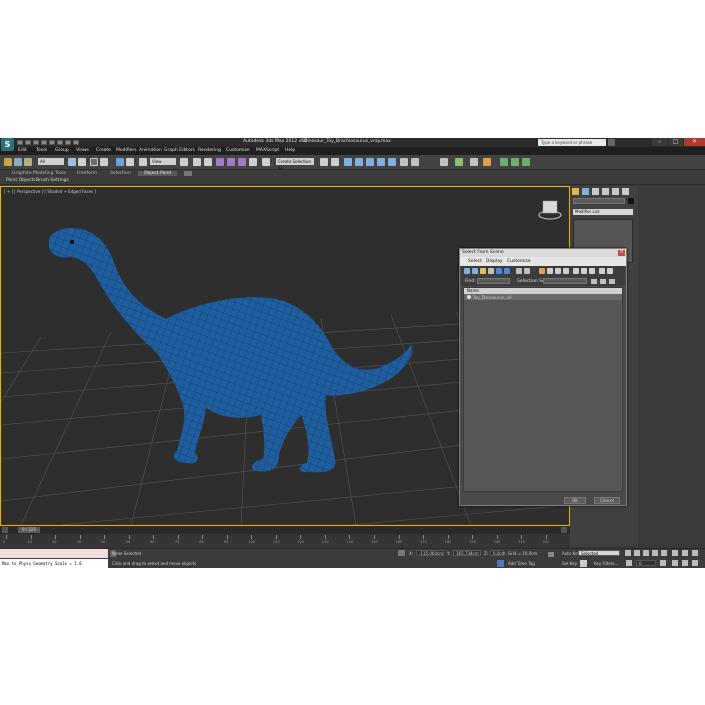  Describe the element at coordinates (576, 271) in the screenshot. I see `select-all-icon` at that location.